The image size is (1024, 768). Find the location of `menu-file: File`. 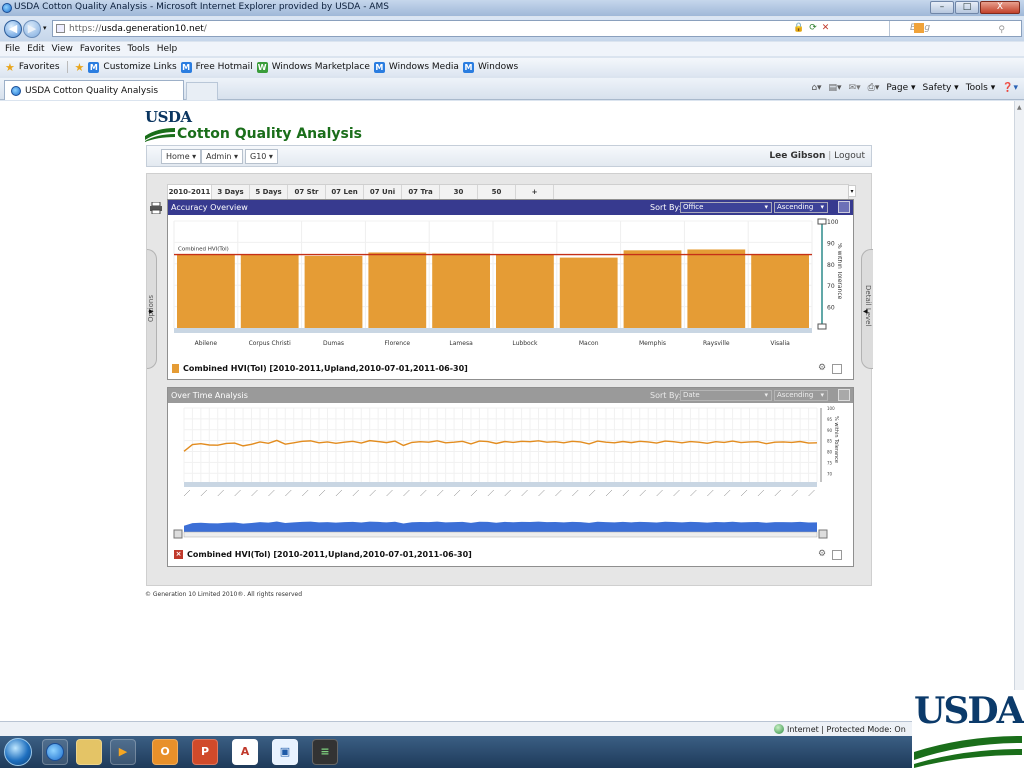

menu-file: File is located at coordinates (12, 49).